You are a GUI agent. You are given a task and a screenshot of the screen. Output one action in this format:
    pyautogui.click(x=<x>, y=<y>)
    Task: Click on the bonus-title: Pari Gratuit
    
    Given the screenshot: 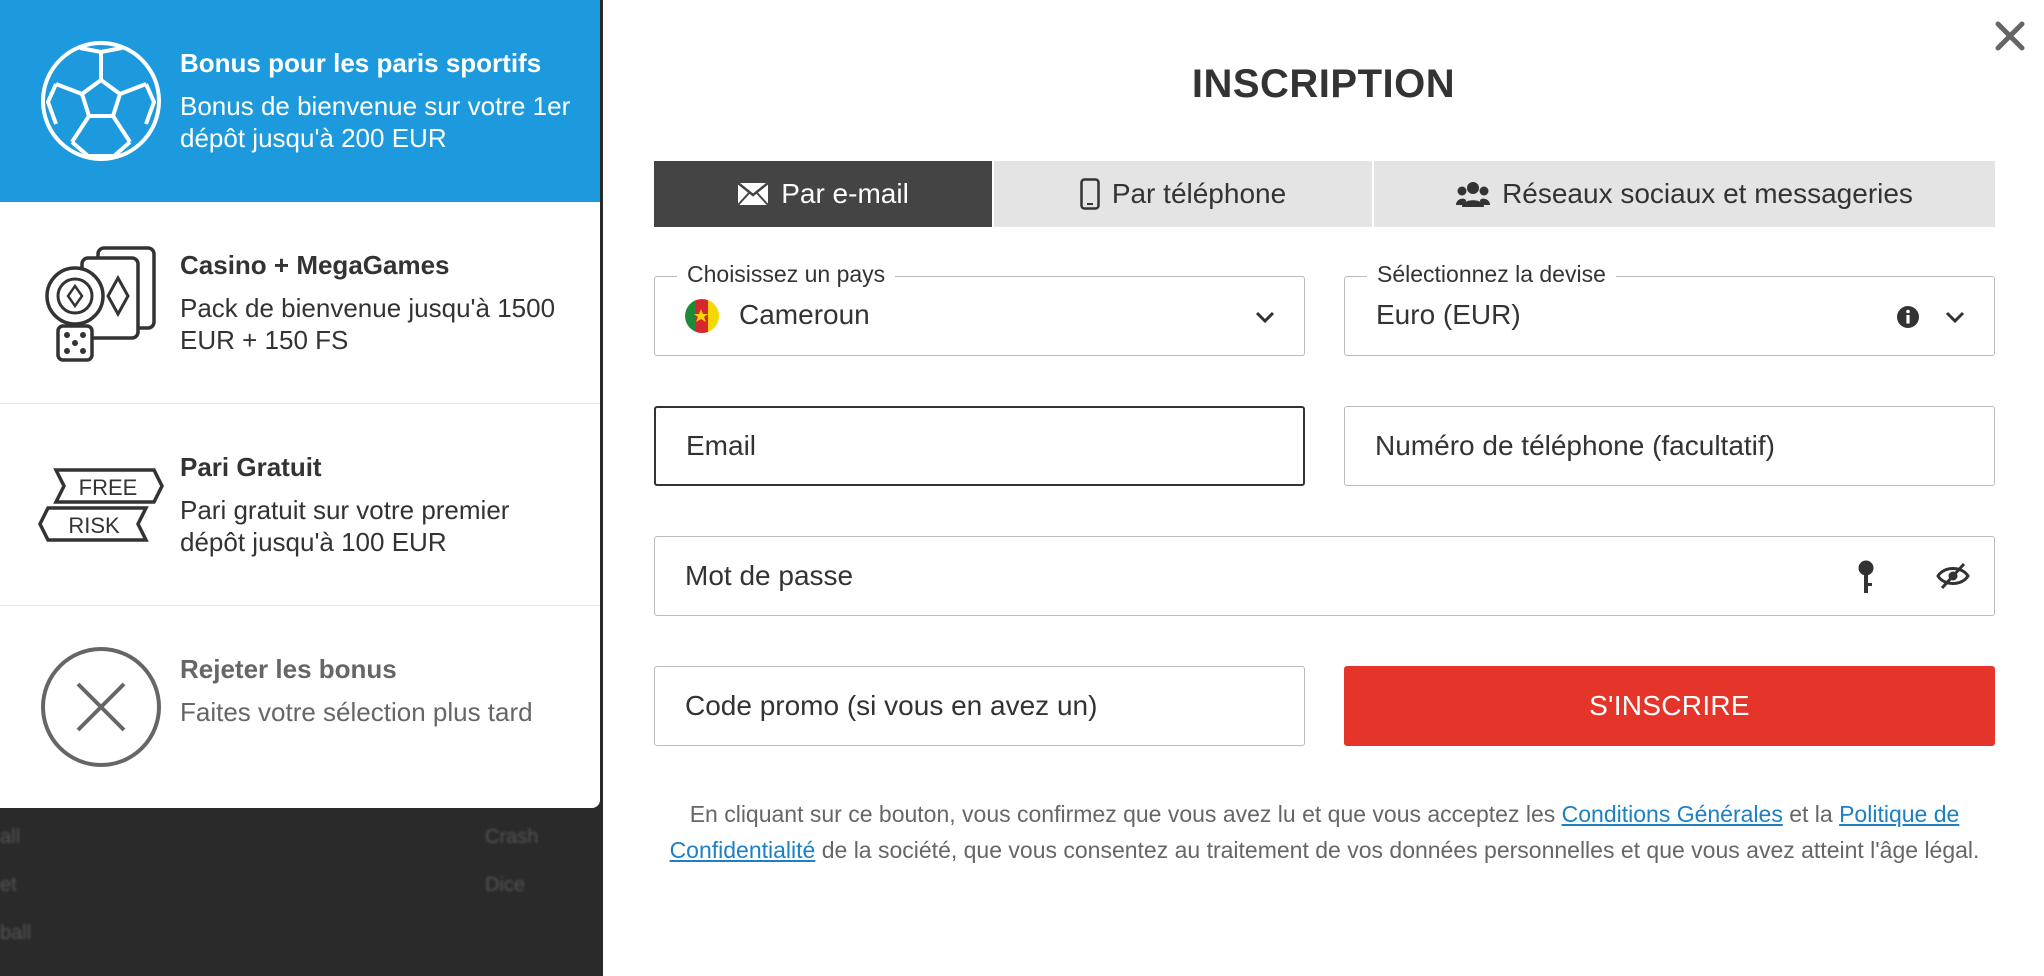 What is the action you would take?
    pyautogui.click(x=251, y=467)
    